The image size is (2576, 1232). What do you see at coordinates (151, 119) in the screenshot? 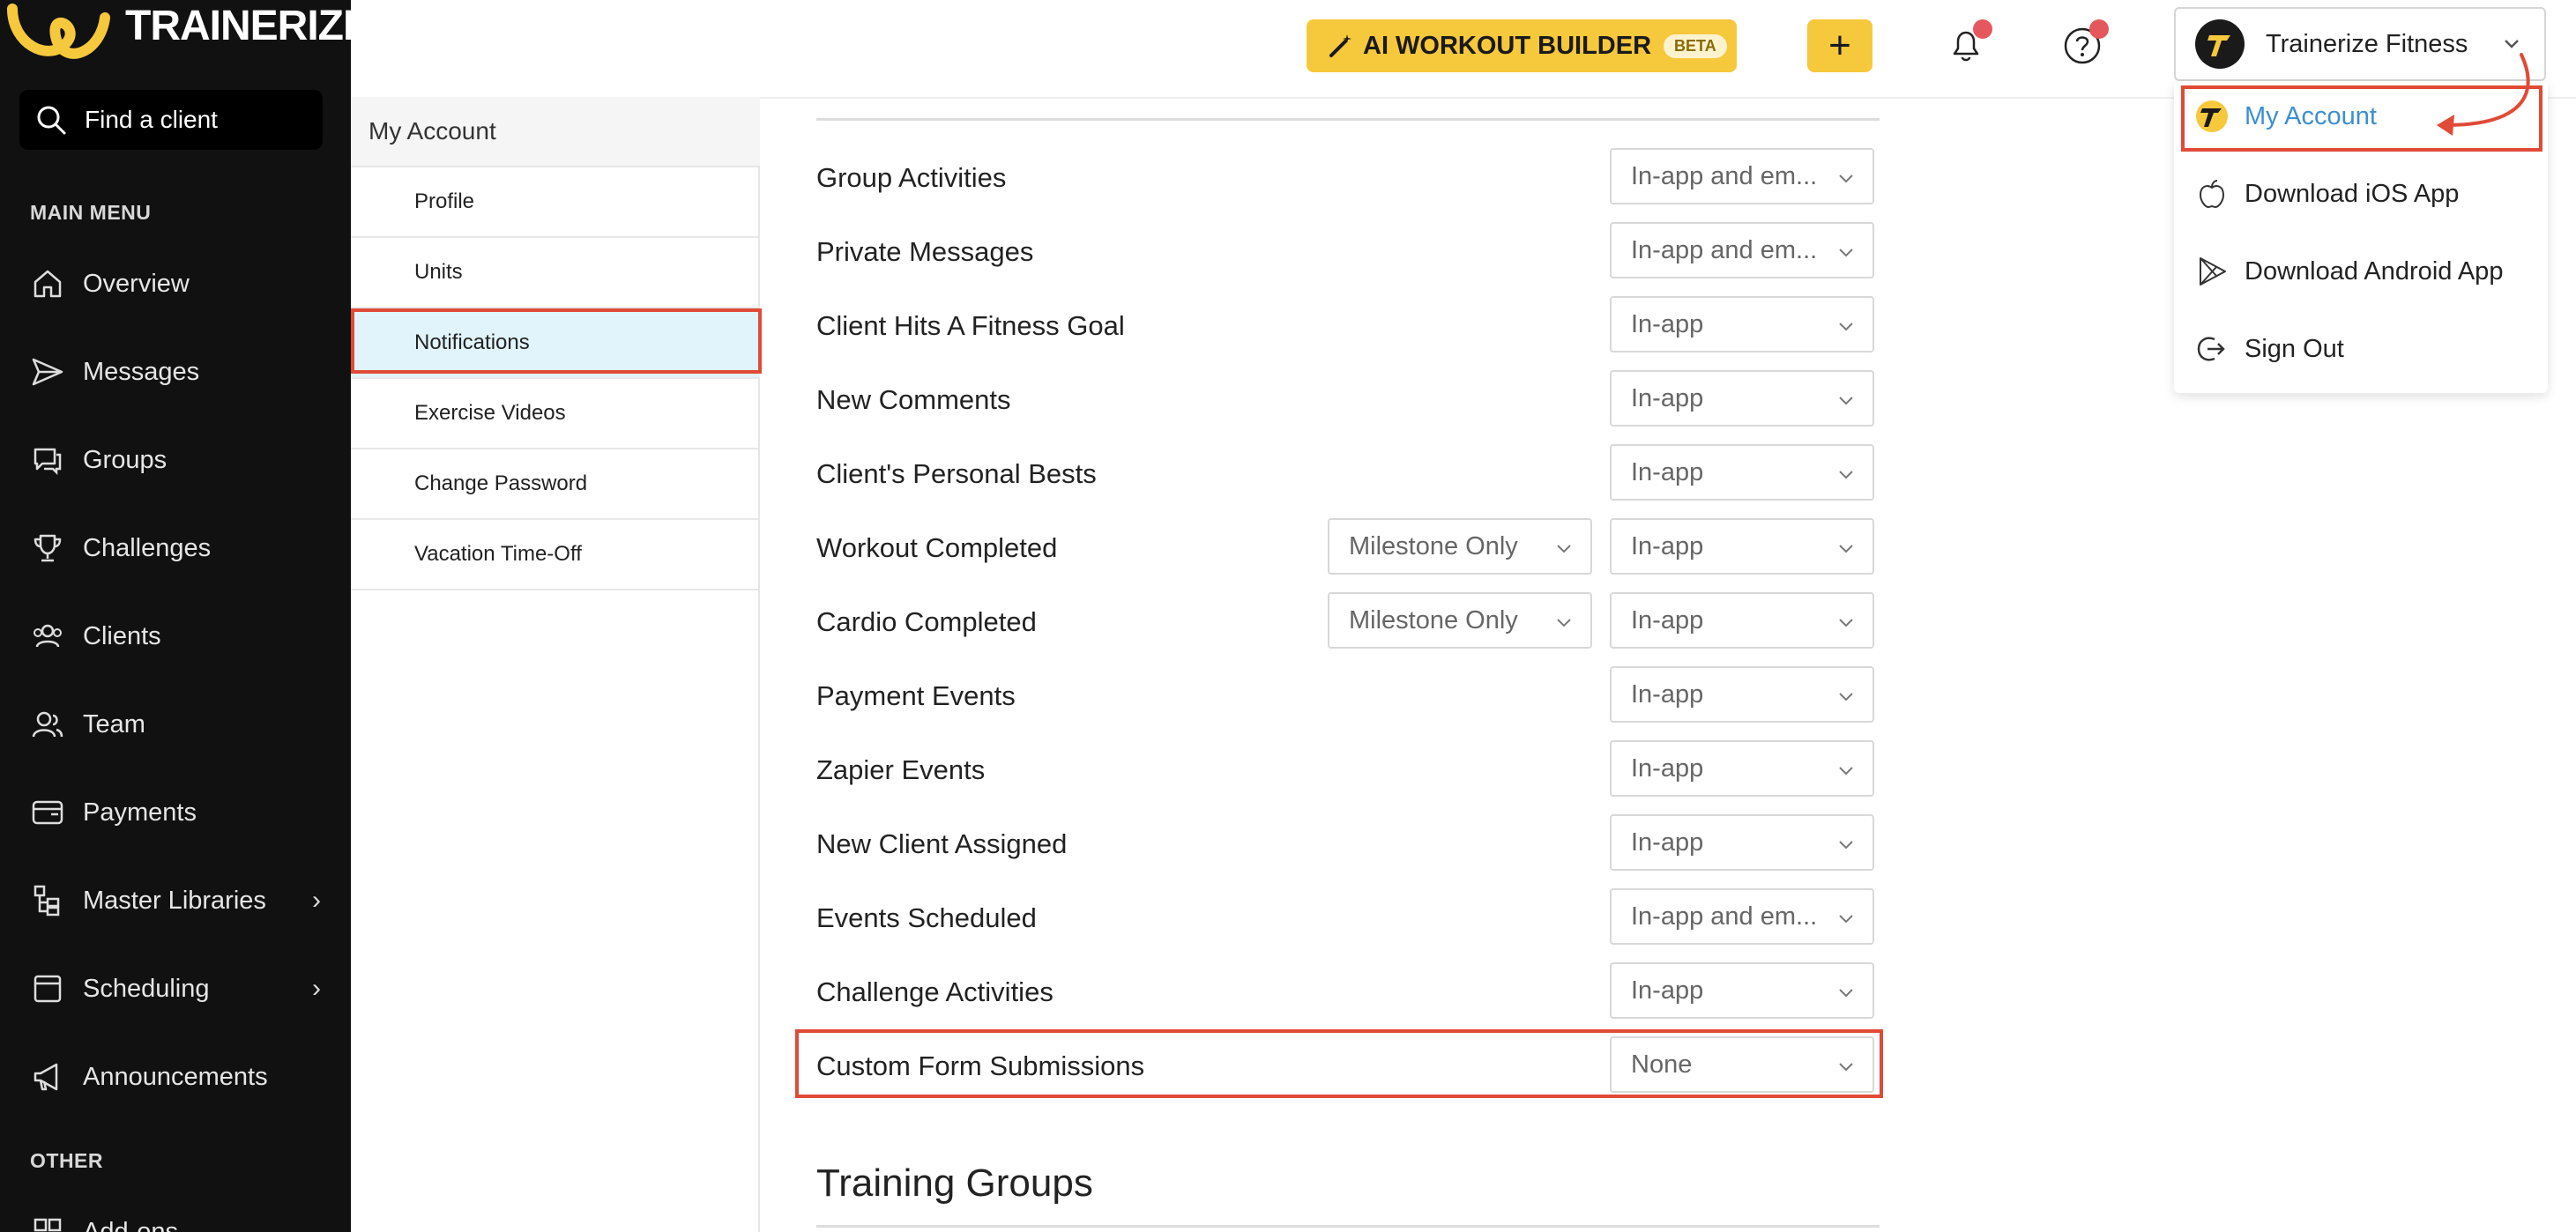
I see `find-client-label: Find a client` at bounding box center [151, 119].